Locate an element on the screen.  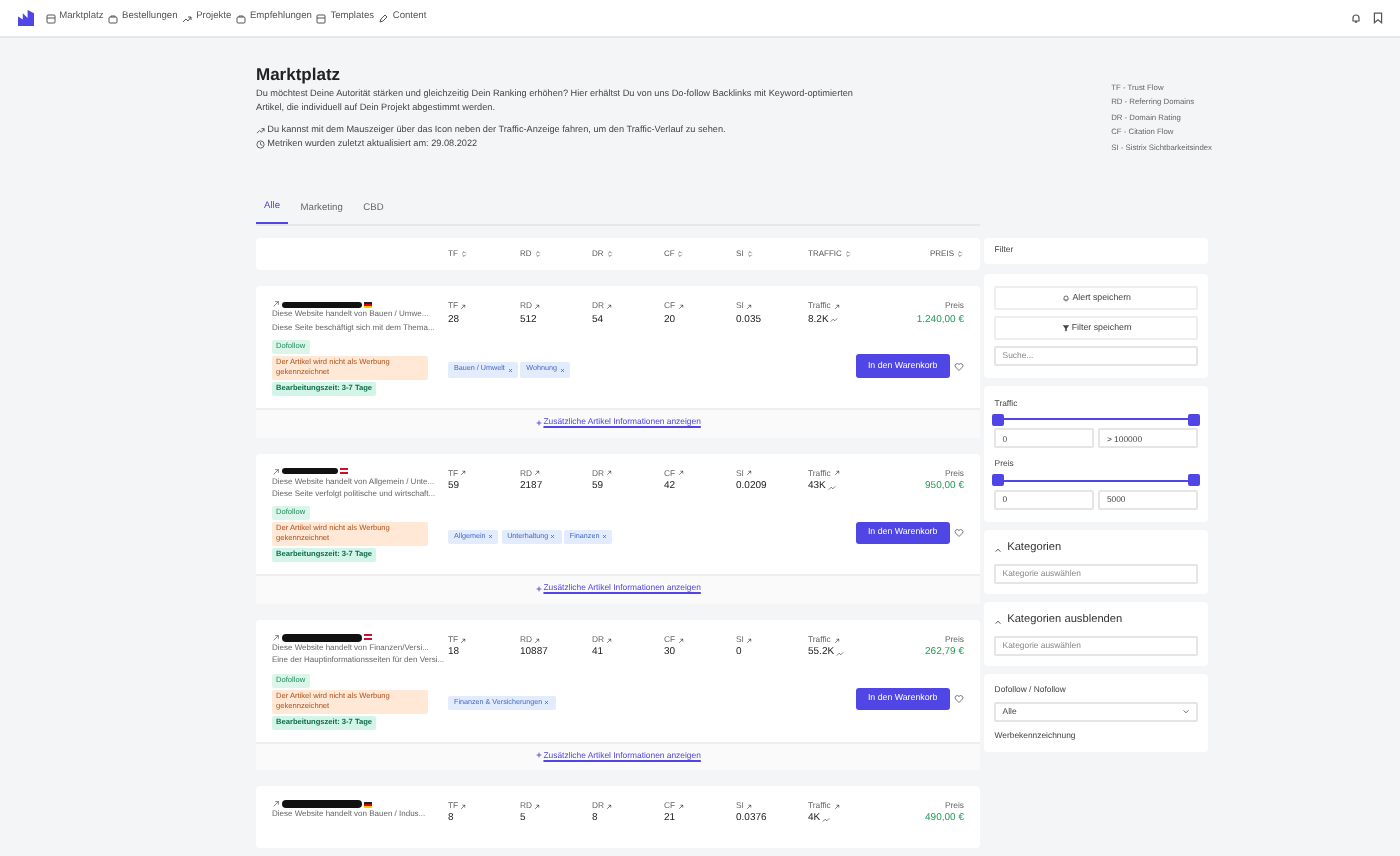
chevron-down-icon is located at coordinates (1186, 711).